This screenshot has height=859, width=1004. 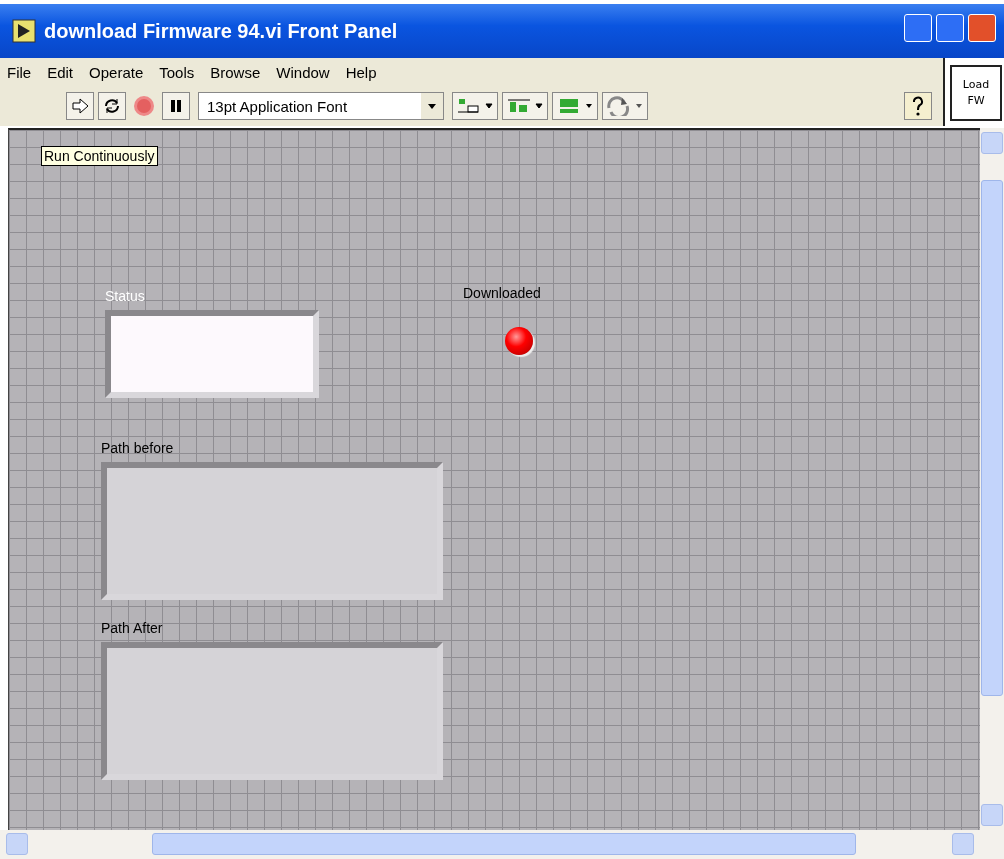 I want to click on distribute-button, so click(x=525, y=106).